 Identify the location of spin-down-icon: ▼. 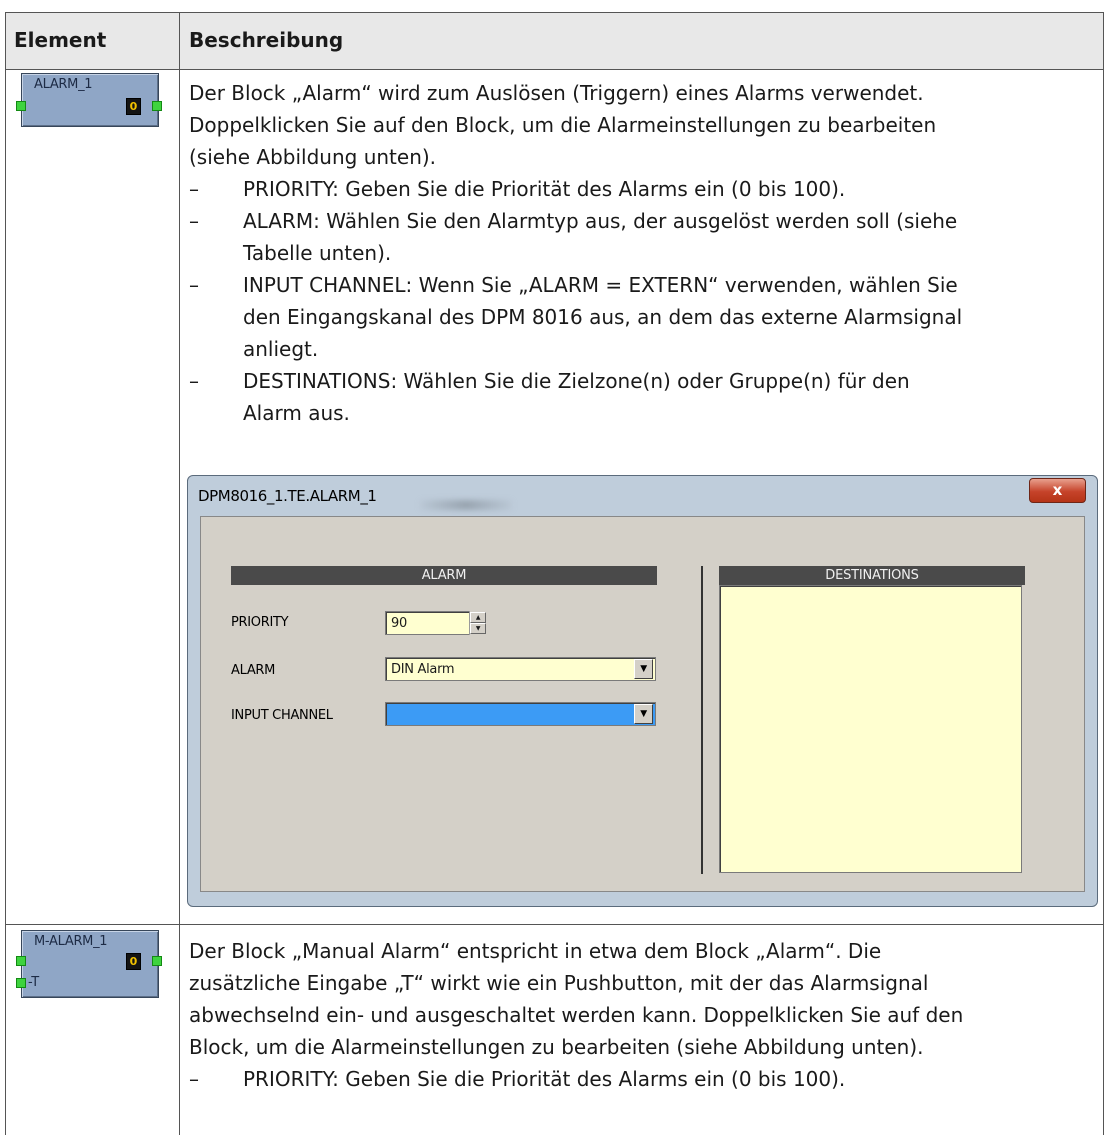
(478, 628).